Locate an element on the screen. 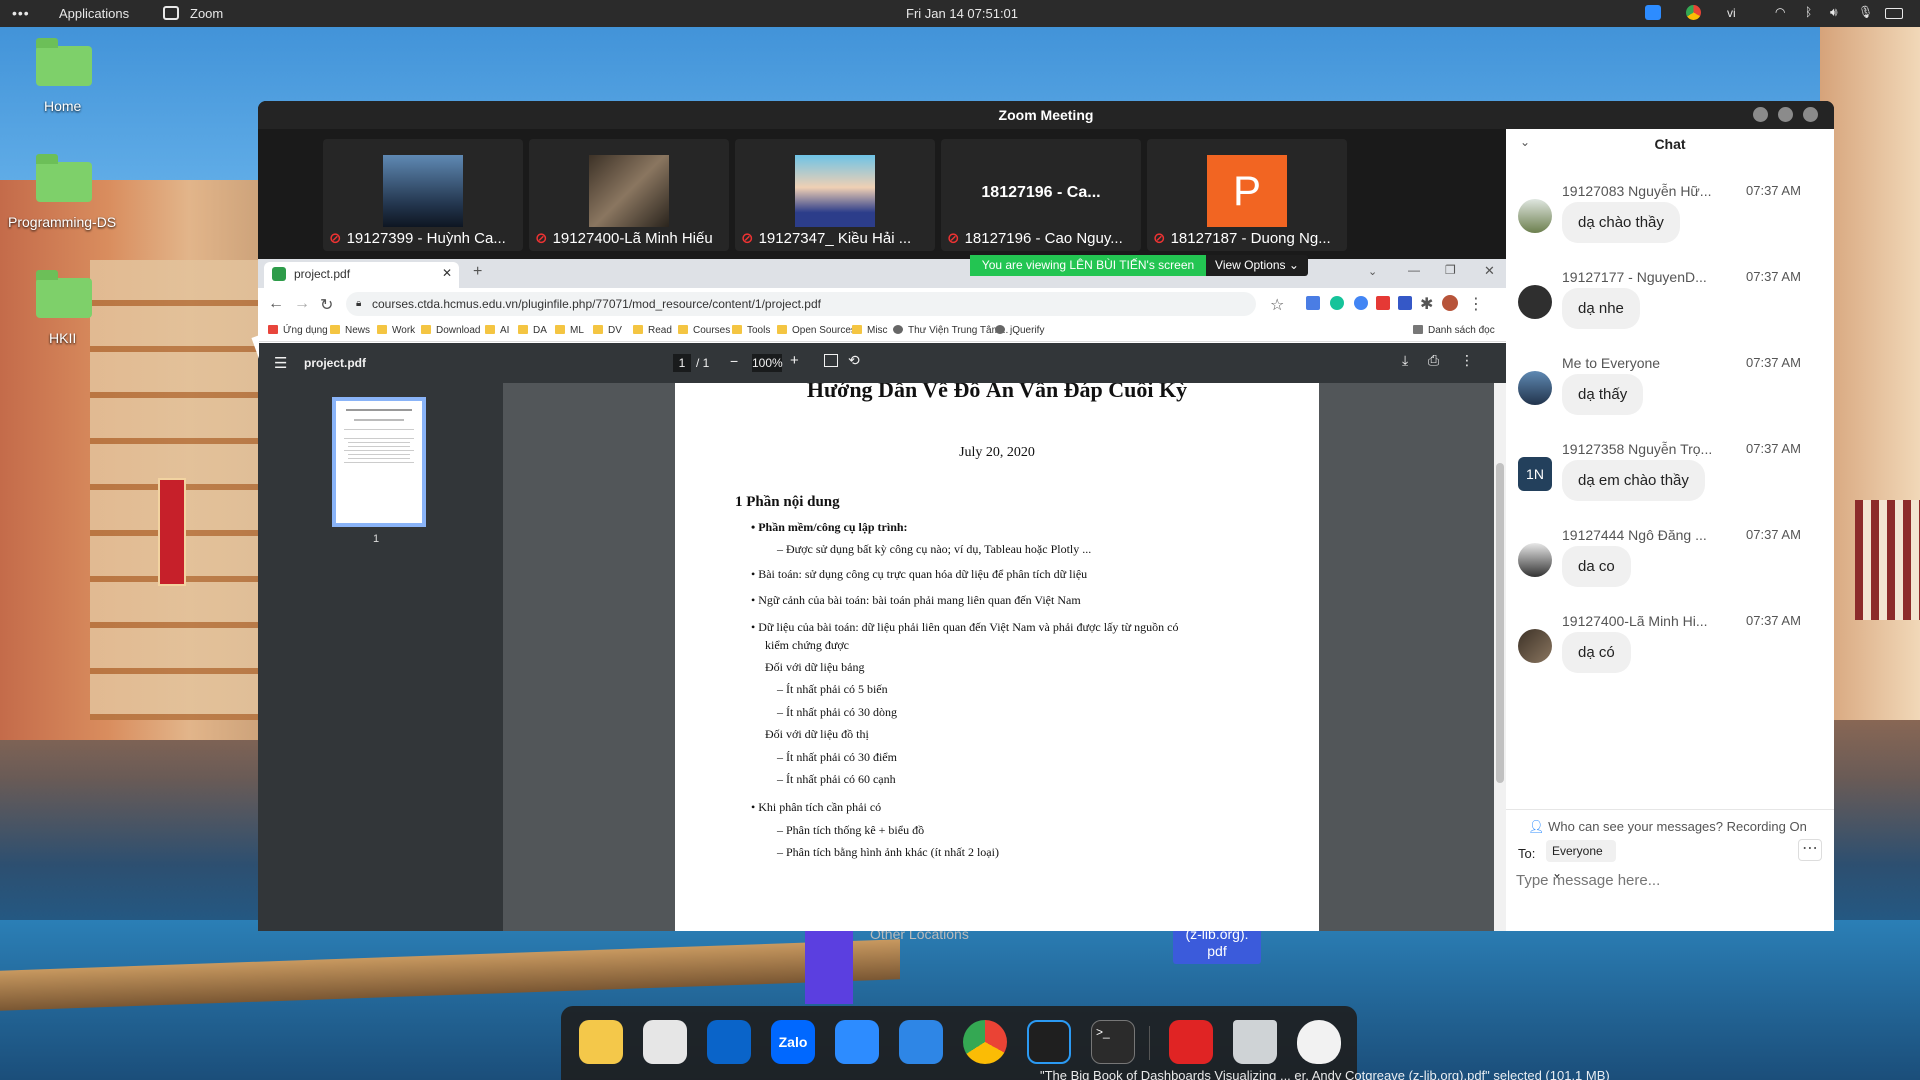 Image resolution: width=1920 pixels, height=1080 pixels. zoom-tray-icon is located at coordinates (1653, 12).